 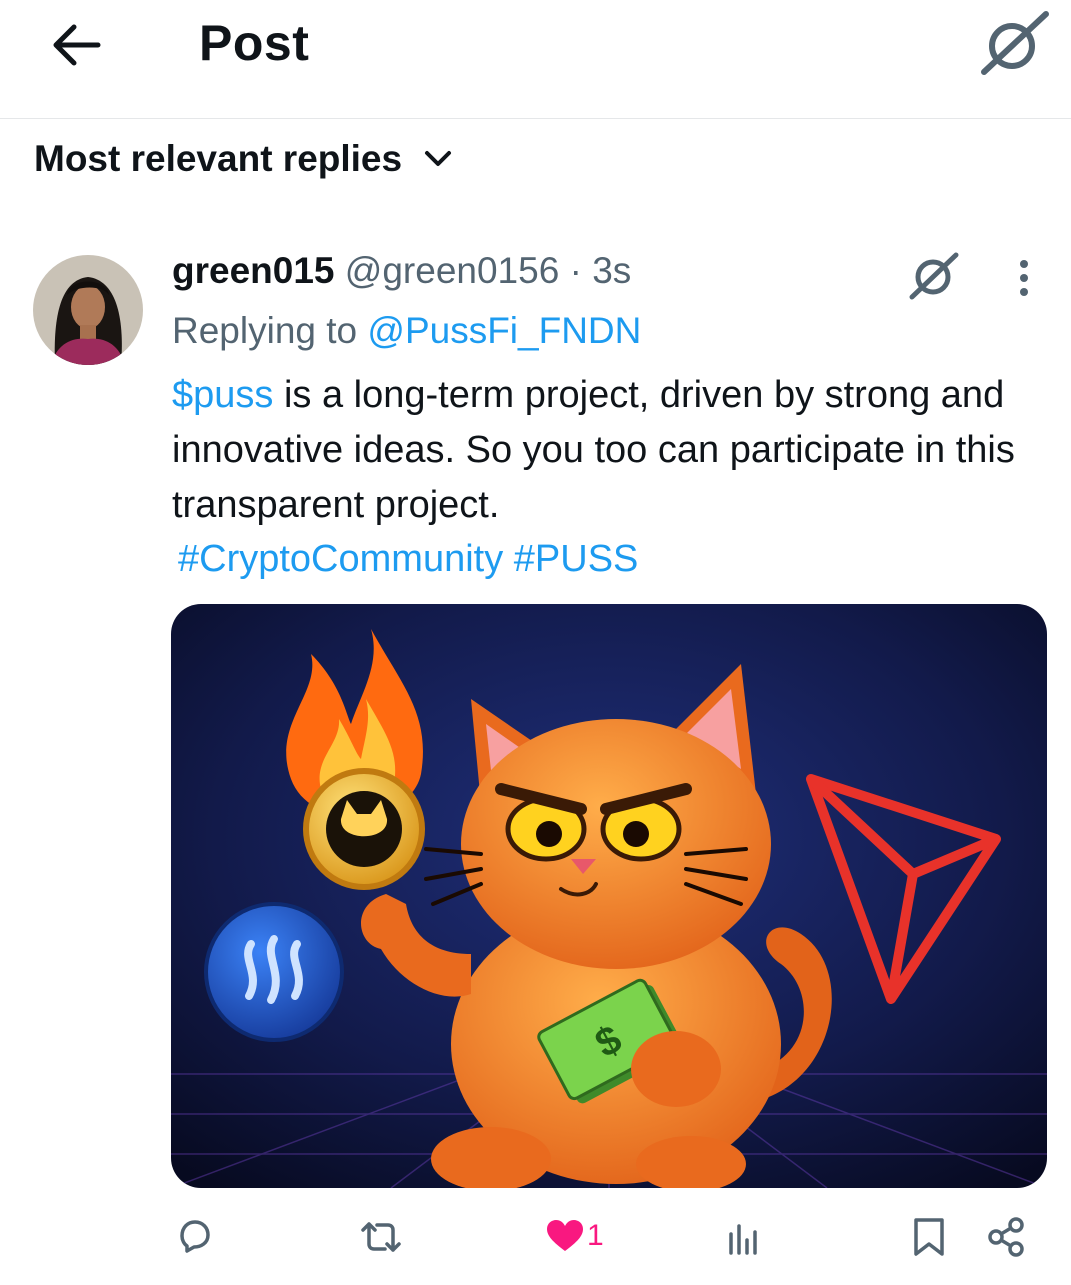 I want to click on reply-button, so click(x=194, y=1236).